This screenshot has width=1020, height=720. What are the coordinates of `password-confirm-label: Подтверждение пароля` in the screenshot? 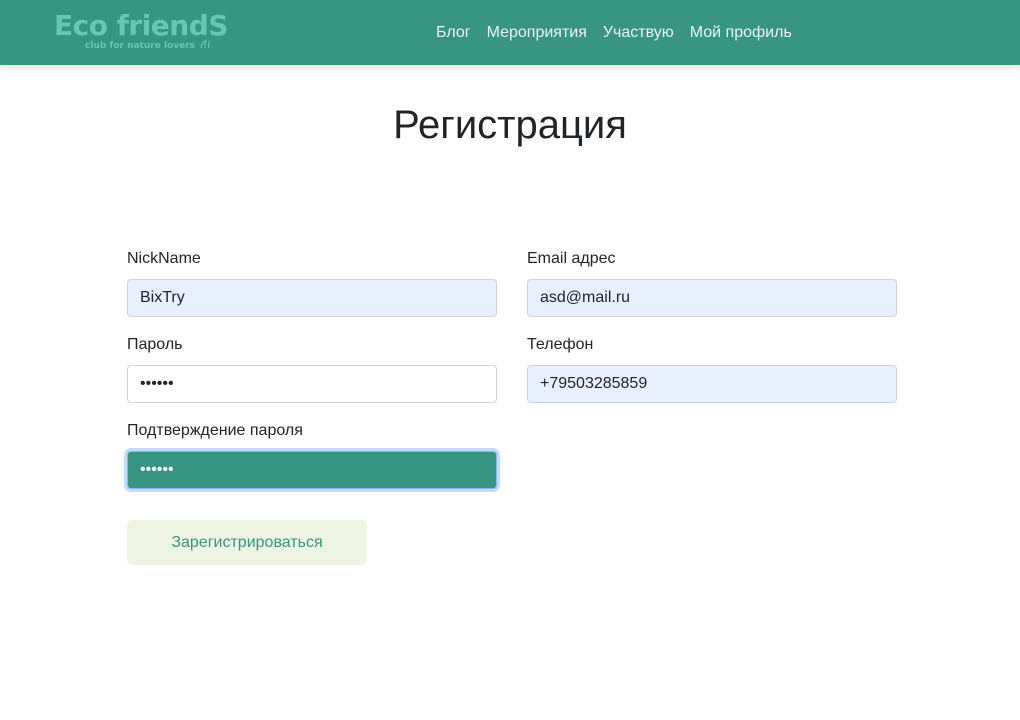 It's located at (215, 430).